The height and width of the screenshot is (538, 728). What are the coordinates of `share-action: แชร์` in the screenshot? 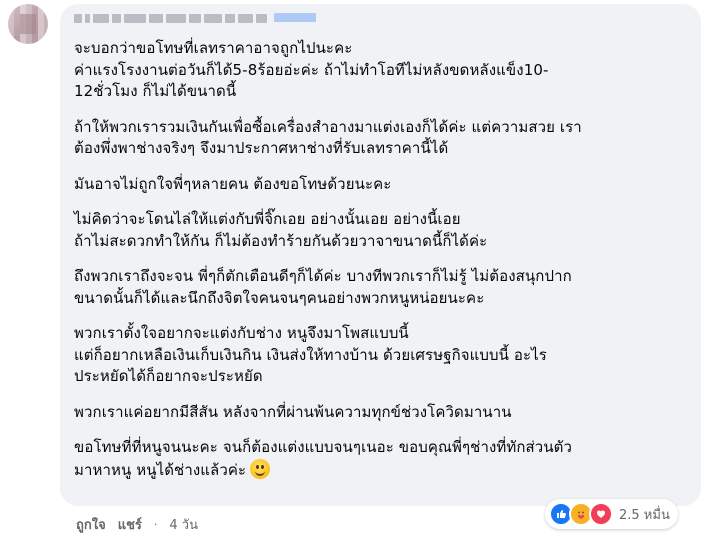 It's located at (130, 524).